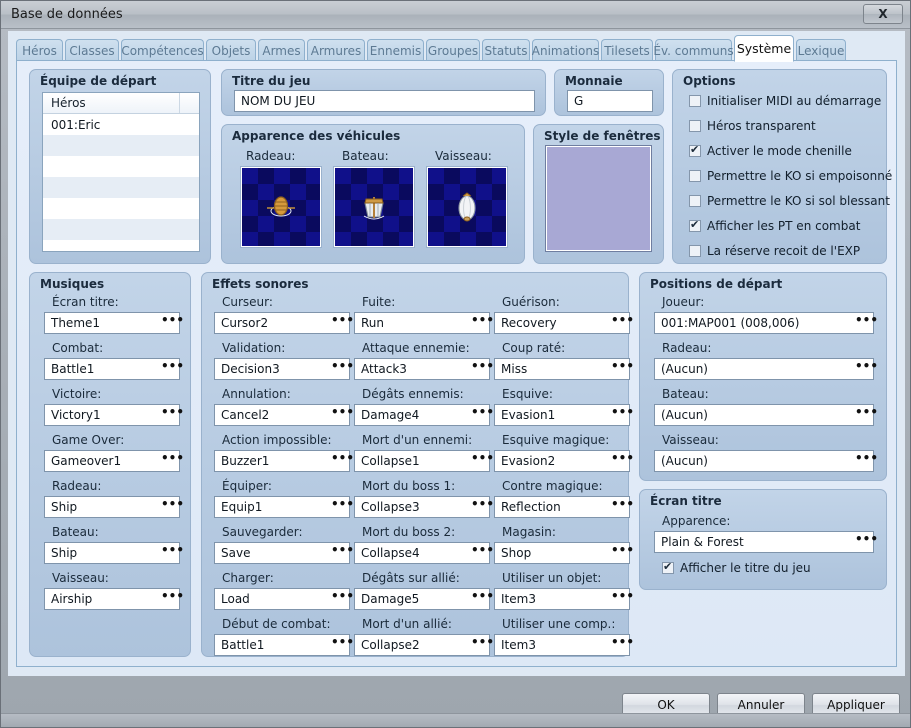 The image size is (911, 728). Describe the element at coordinates (424, 323) in the screenshot. I see `sfx2-field-1: Run •••` at that location.